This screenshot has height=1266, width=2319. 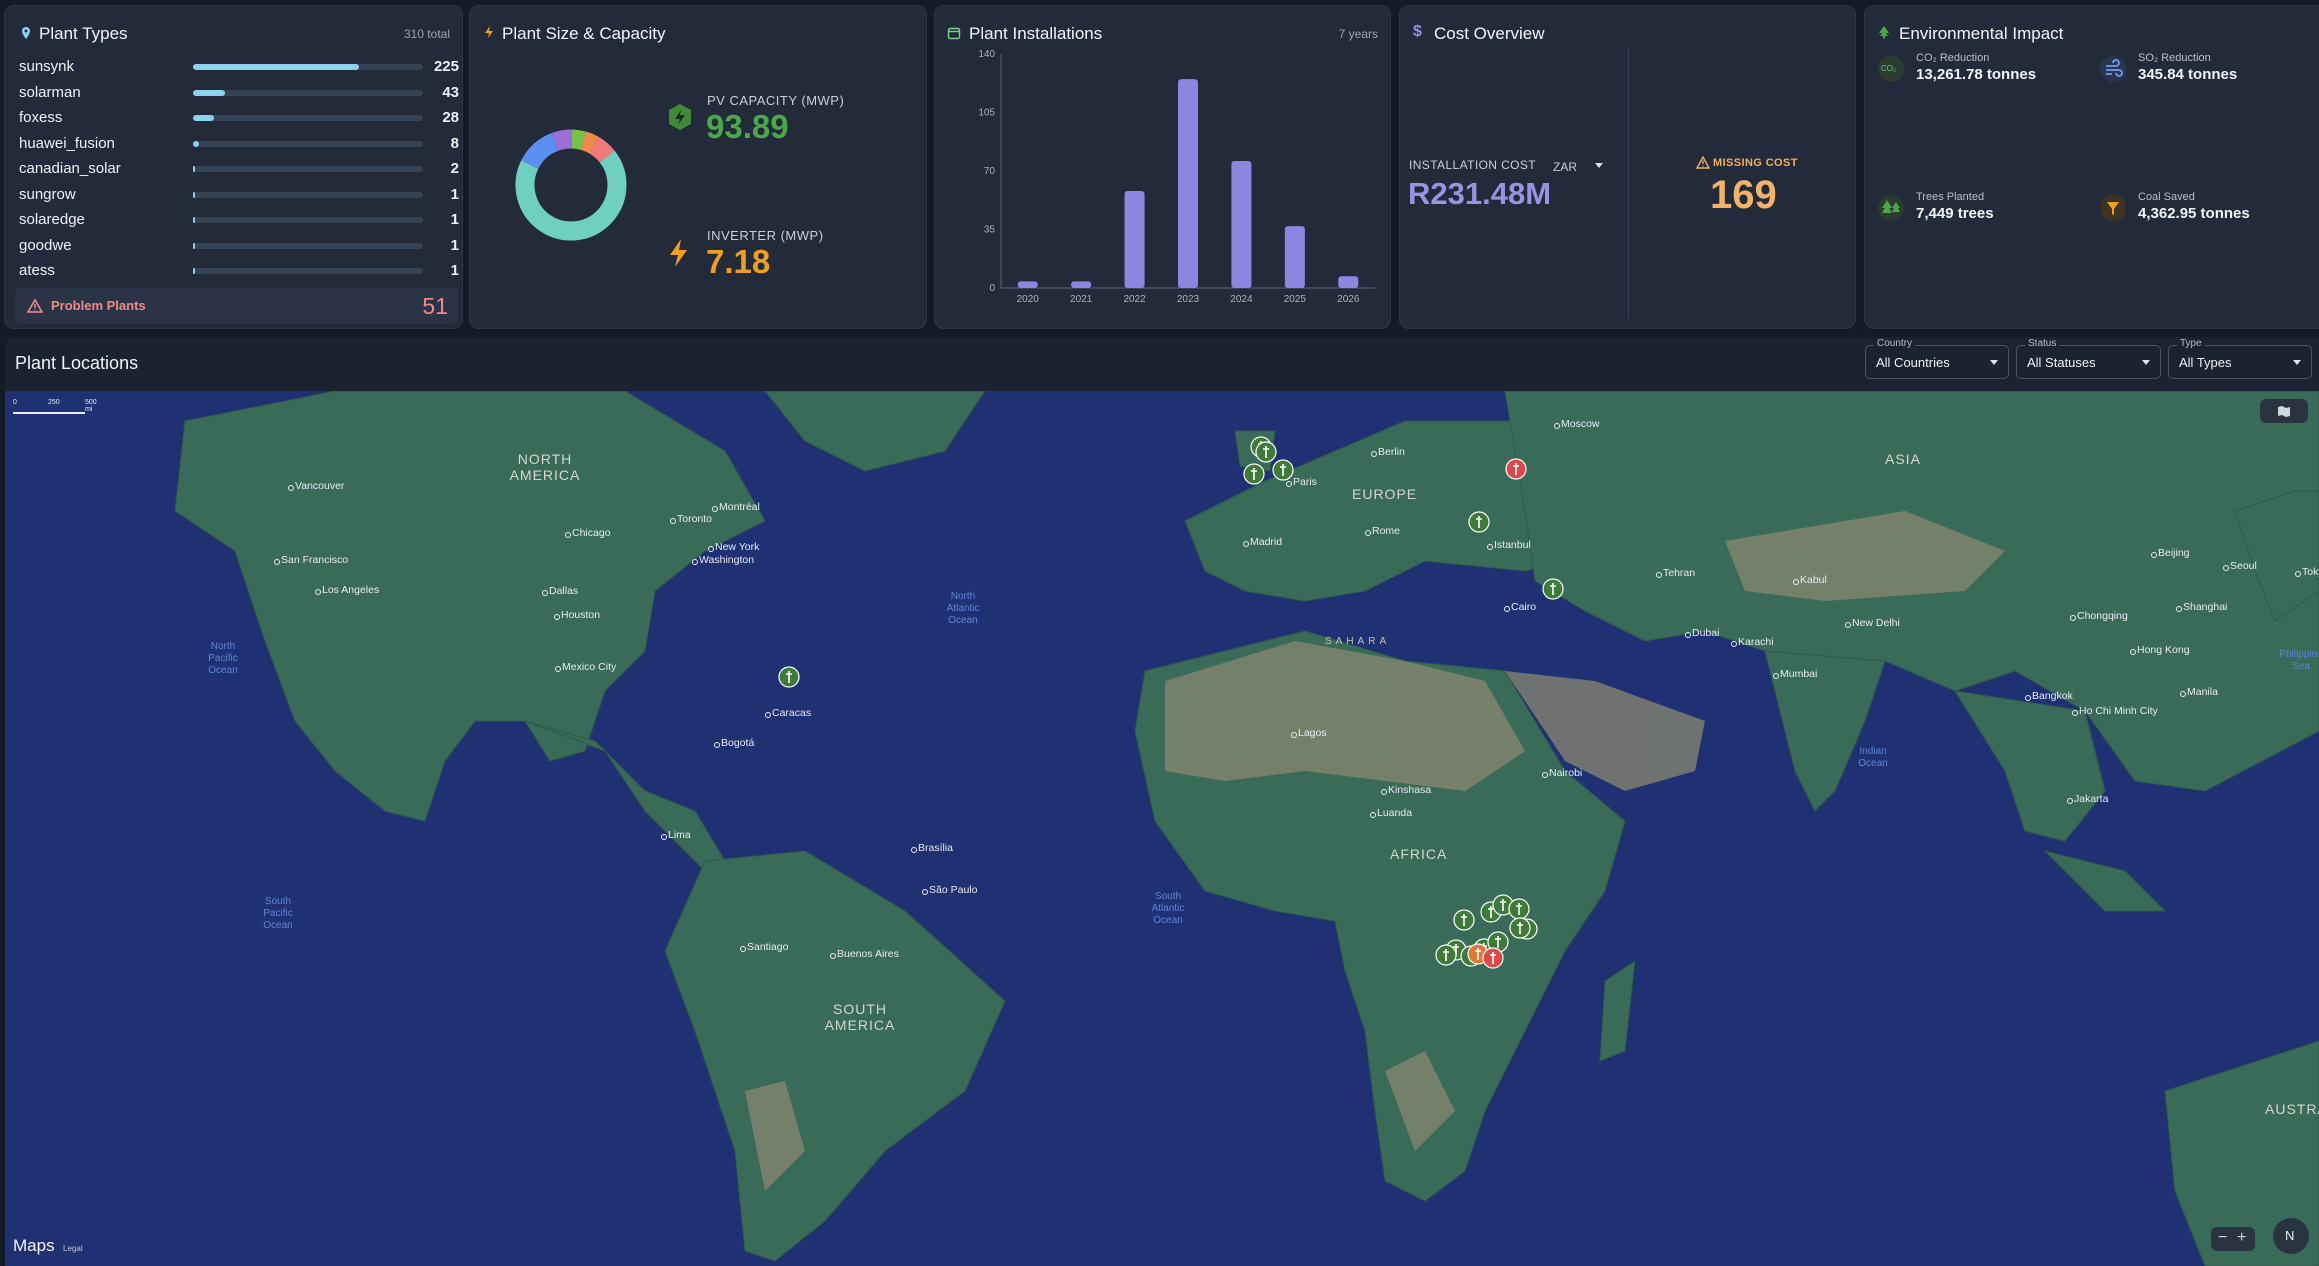 What do you see at coordinates (2222, 1238) in the screenshot?
I see `zoom-out-button: −` at bounding box center [2222, 1238].